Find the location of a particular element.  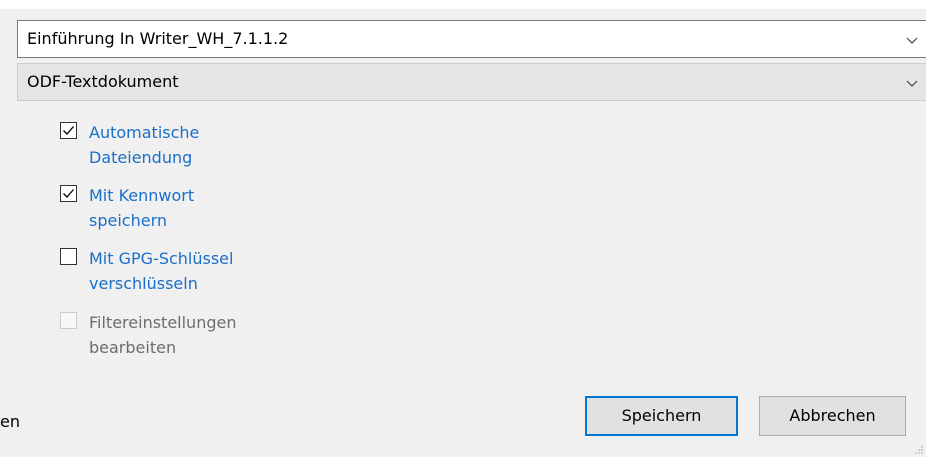

option-save-with-password: Mit Kennwort speichern is located at coordinates (180, 208).